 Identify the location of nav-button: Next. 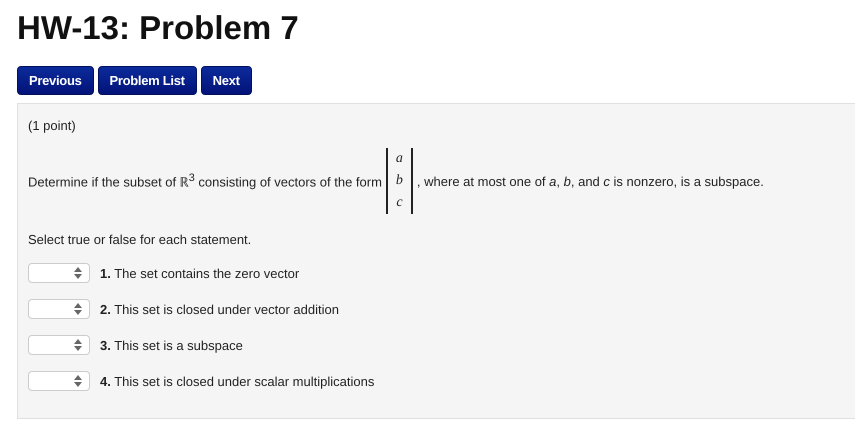
(226, 80).